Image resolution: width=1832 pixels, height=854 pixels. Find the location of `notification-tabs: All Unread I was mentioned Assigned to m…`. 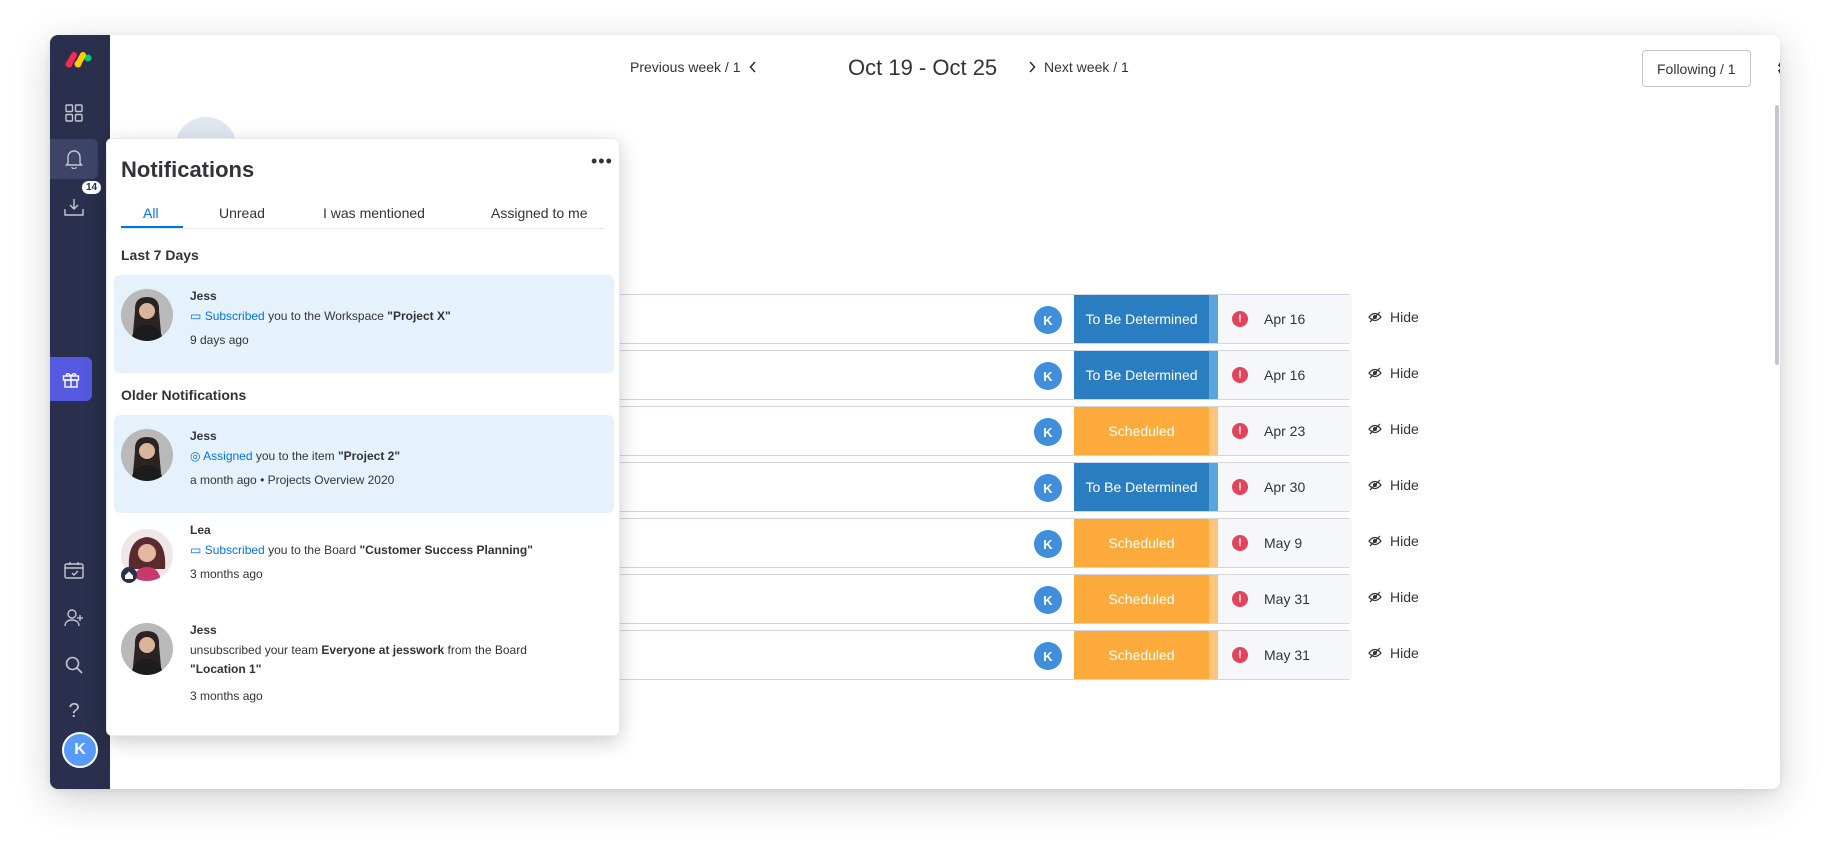

notification-tabs: All Unread I was mentioned Assigned to m… is located at coordinates (363, 217).